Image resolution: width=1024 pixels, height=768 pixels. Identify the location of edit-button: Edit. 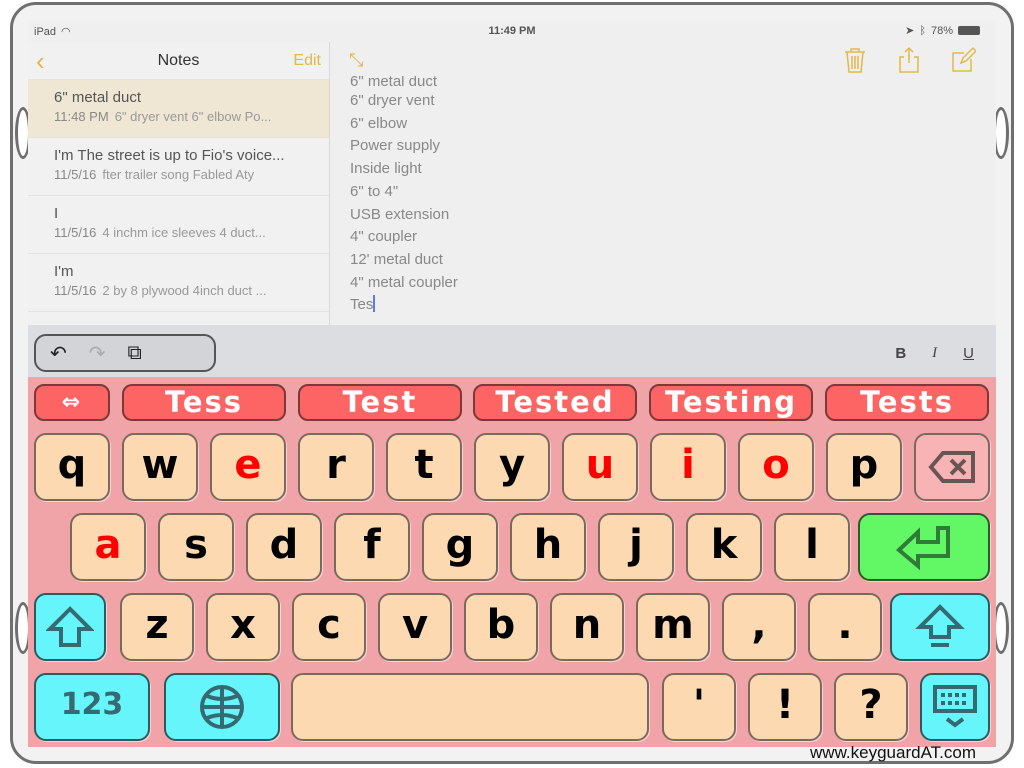
(307, 61).